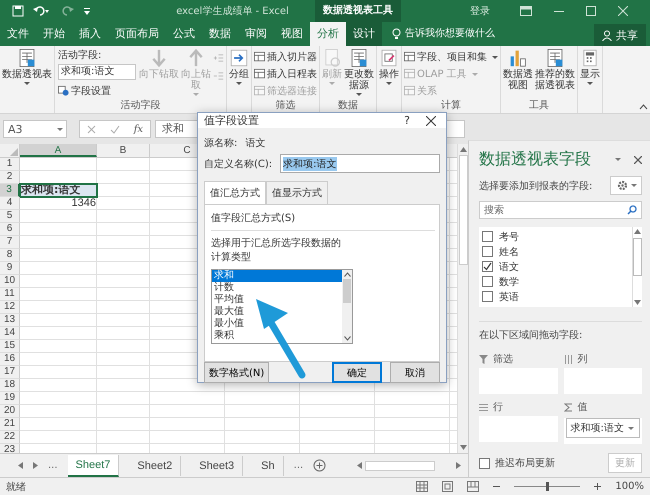 This screenshot has height=495, width=650. I want to click on value-field-chip: 求和项:语文, so click(603, 428).